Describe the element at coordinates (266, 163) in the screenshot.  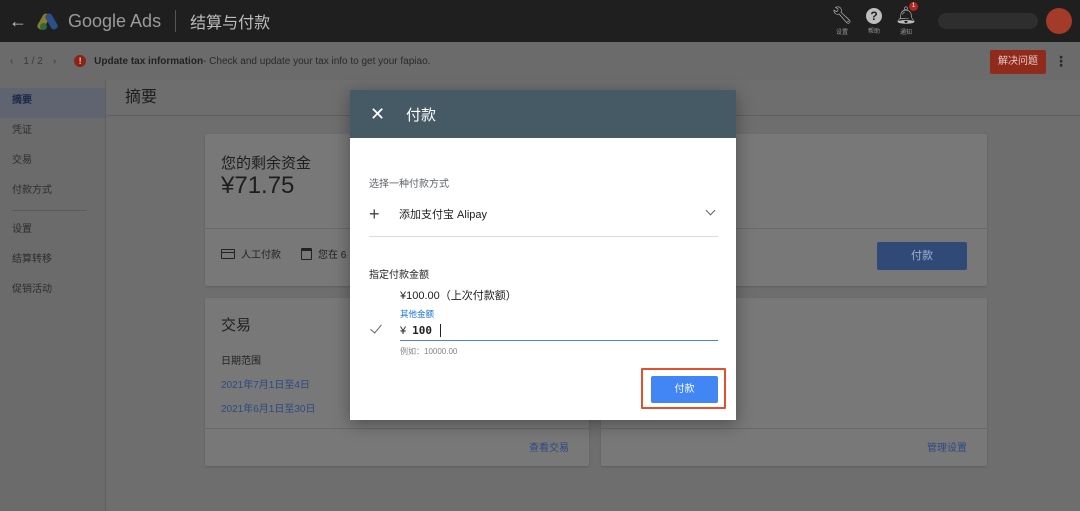
I see `balance-title: 您的剩余资金` at that location.